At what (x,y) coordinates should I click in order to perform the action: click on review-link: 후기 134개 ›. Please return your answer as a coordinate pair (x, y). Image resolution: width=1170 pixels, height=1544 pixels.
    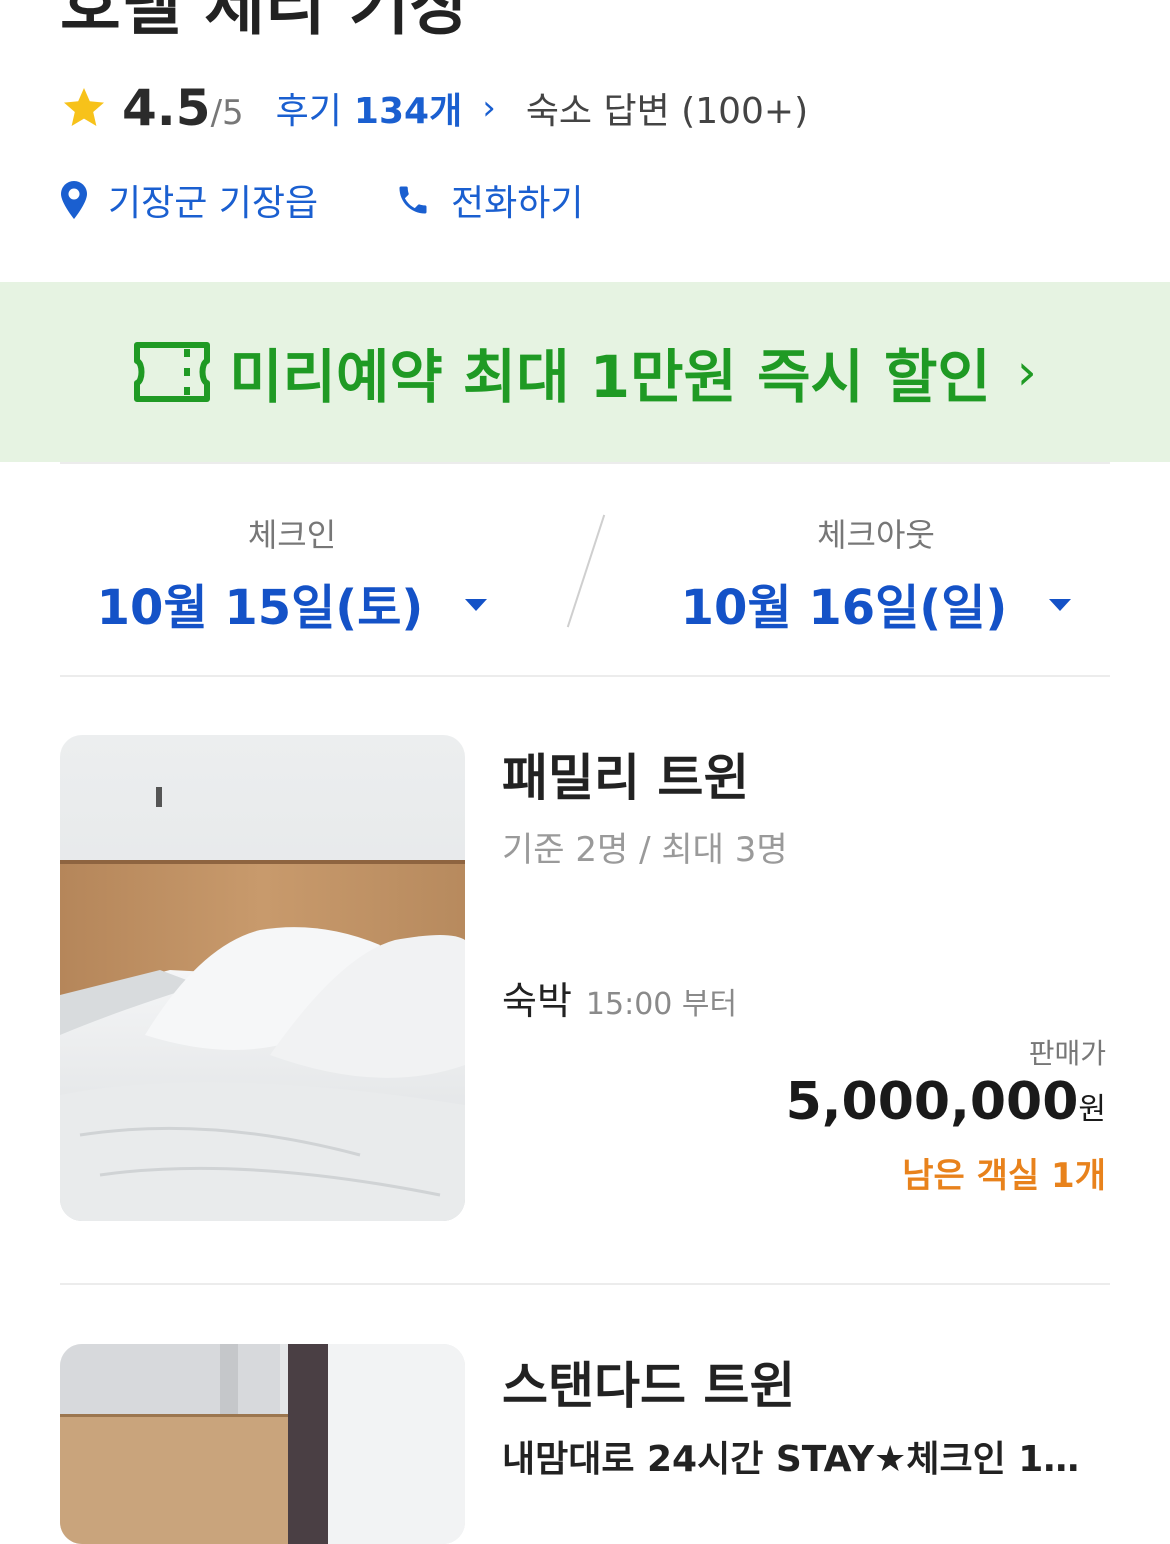
    Looking at the image, I should click on (386, 108).